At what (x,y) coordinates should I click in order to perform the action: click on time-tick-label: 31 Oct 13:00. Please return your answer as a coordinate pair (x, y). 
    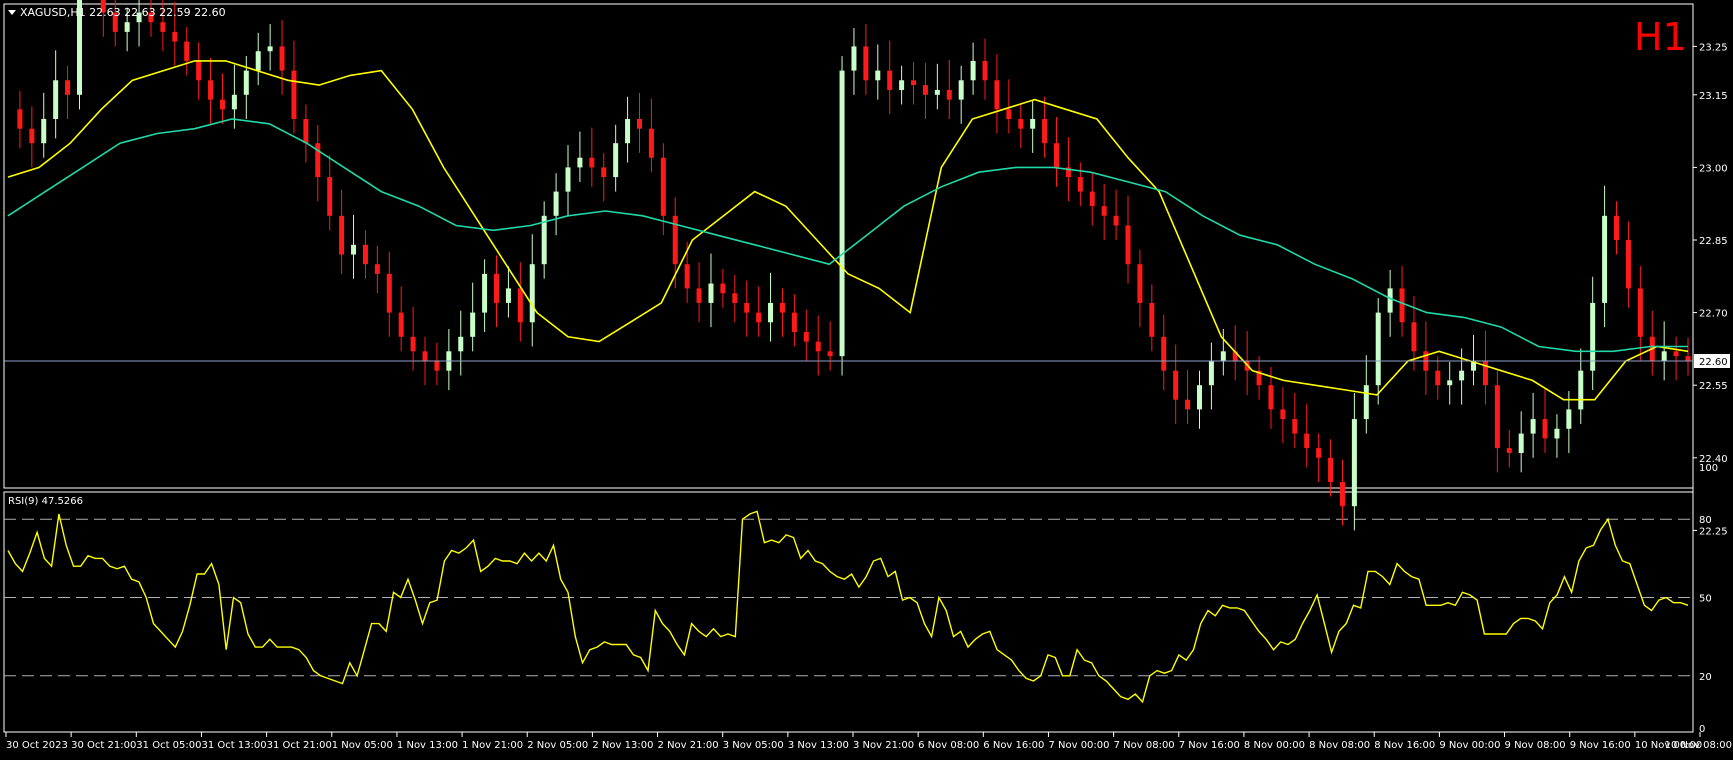
    Looking at the image, I should click on (233, 745).